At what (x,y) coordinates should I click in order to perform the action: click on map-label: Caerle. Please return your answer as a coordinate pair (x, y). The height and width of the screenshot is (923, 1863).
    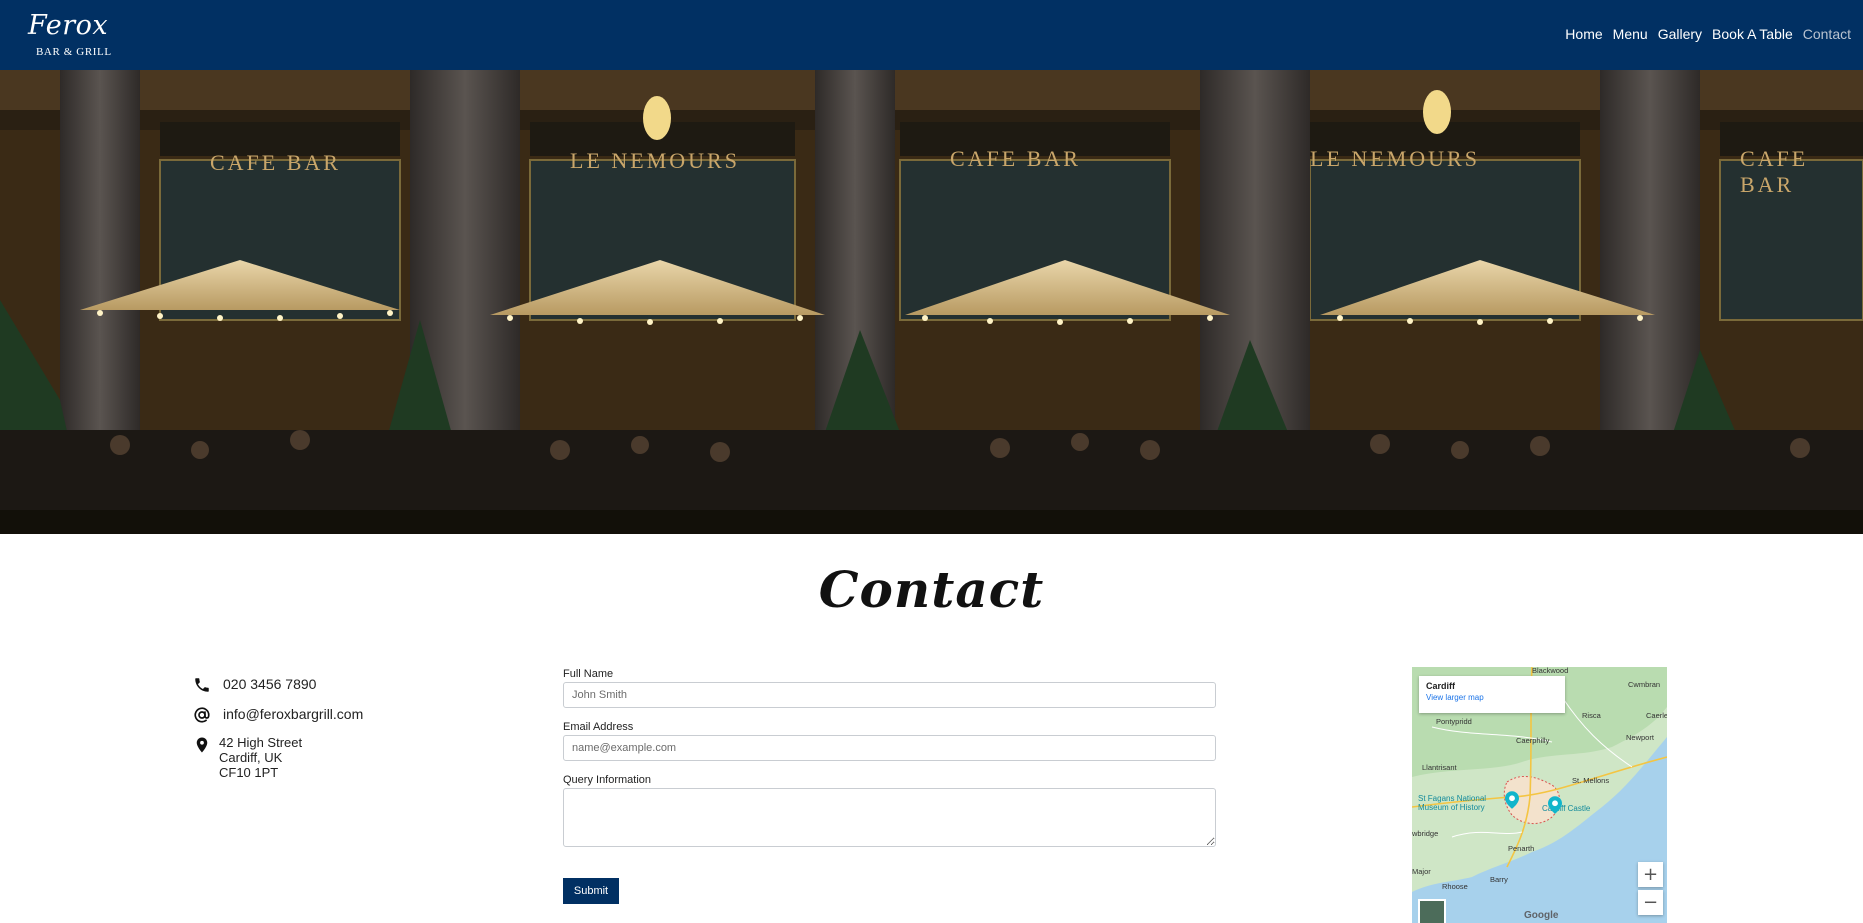
    Looking at the image, I should click on (1656, 715).